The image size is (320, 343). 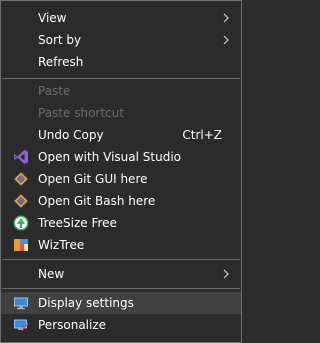 What do you see at coordinates (121, 62) in the screenshot?
I see `menu-item-refresh: Refresh` at bounding box center [121, 62].